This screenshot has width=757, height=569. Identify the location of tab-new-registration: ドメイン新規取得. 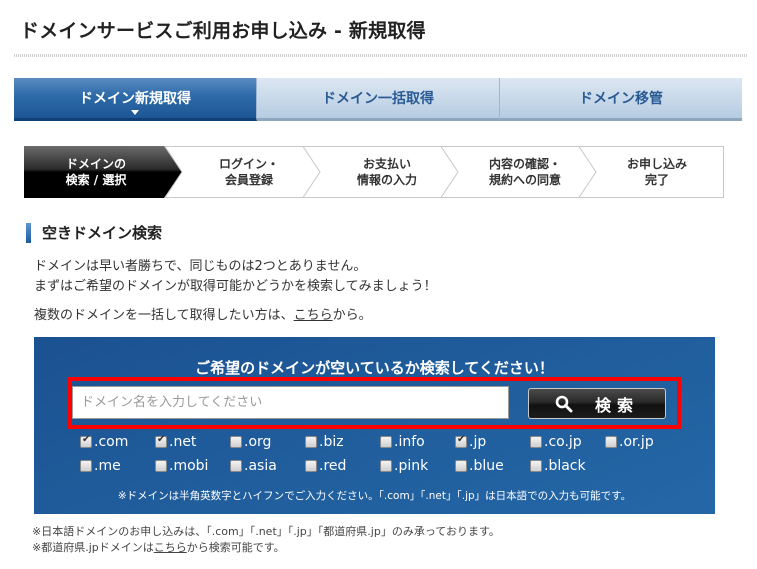
(135, 99).